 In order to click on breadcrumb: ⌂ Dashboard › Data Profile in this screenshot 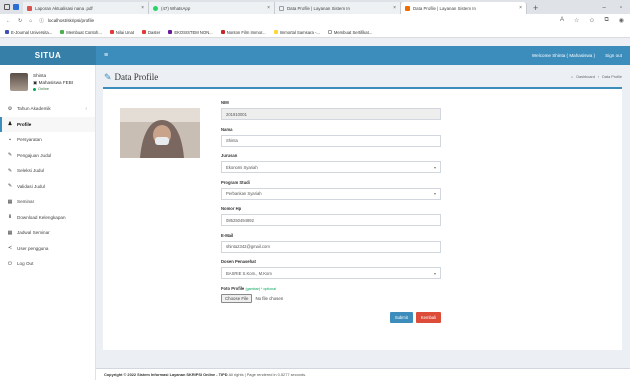, I will do `click(596, 77)`.